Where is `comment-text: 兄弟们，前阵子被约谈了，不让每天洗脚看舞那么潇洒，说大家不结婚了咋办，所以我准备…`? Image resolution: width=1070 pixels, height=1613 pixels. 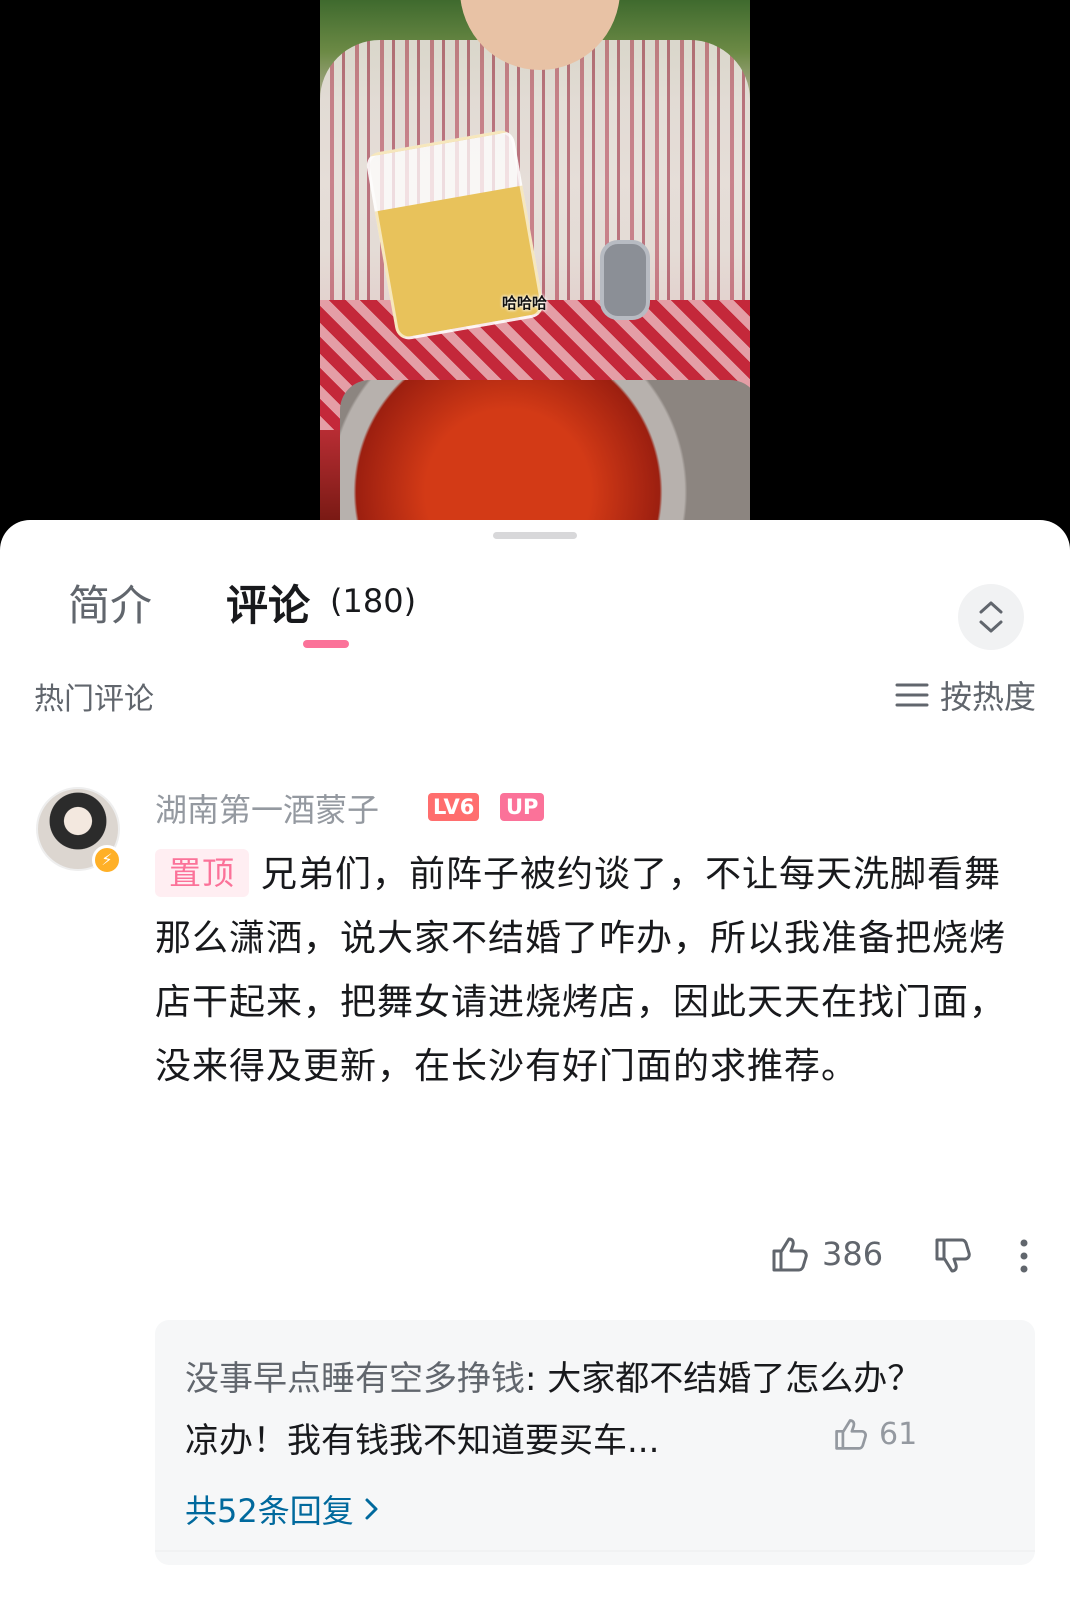 comment-text: 兄弟们，前阵子被约谈了，不让每天洗脚看舞那么潇洒，说大家不结婚了咋办，所以我准备… is located at coordinates (581, 970).